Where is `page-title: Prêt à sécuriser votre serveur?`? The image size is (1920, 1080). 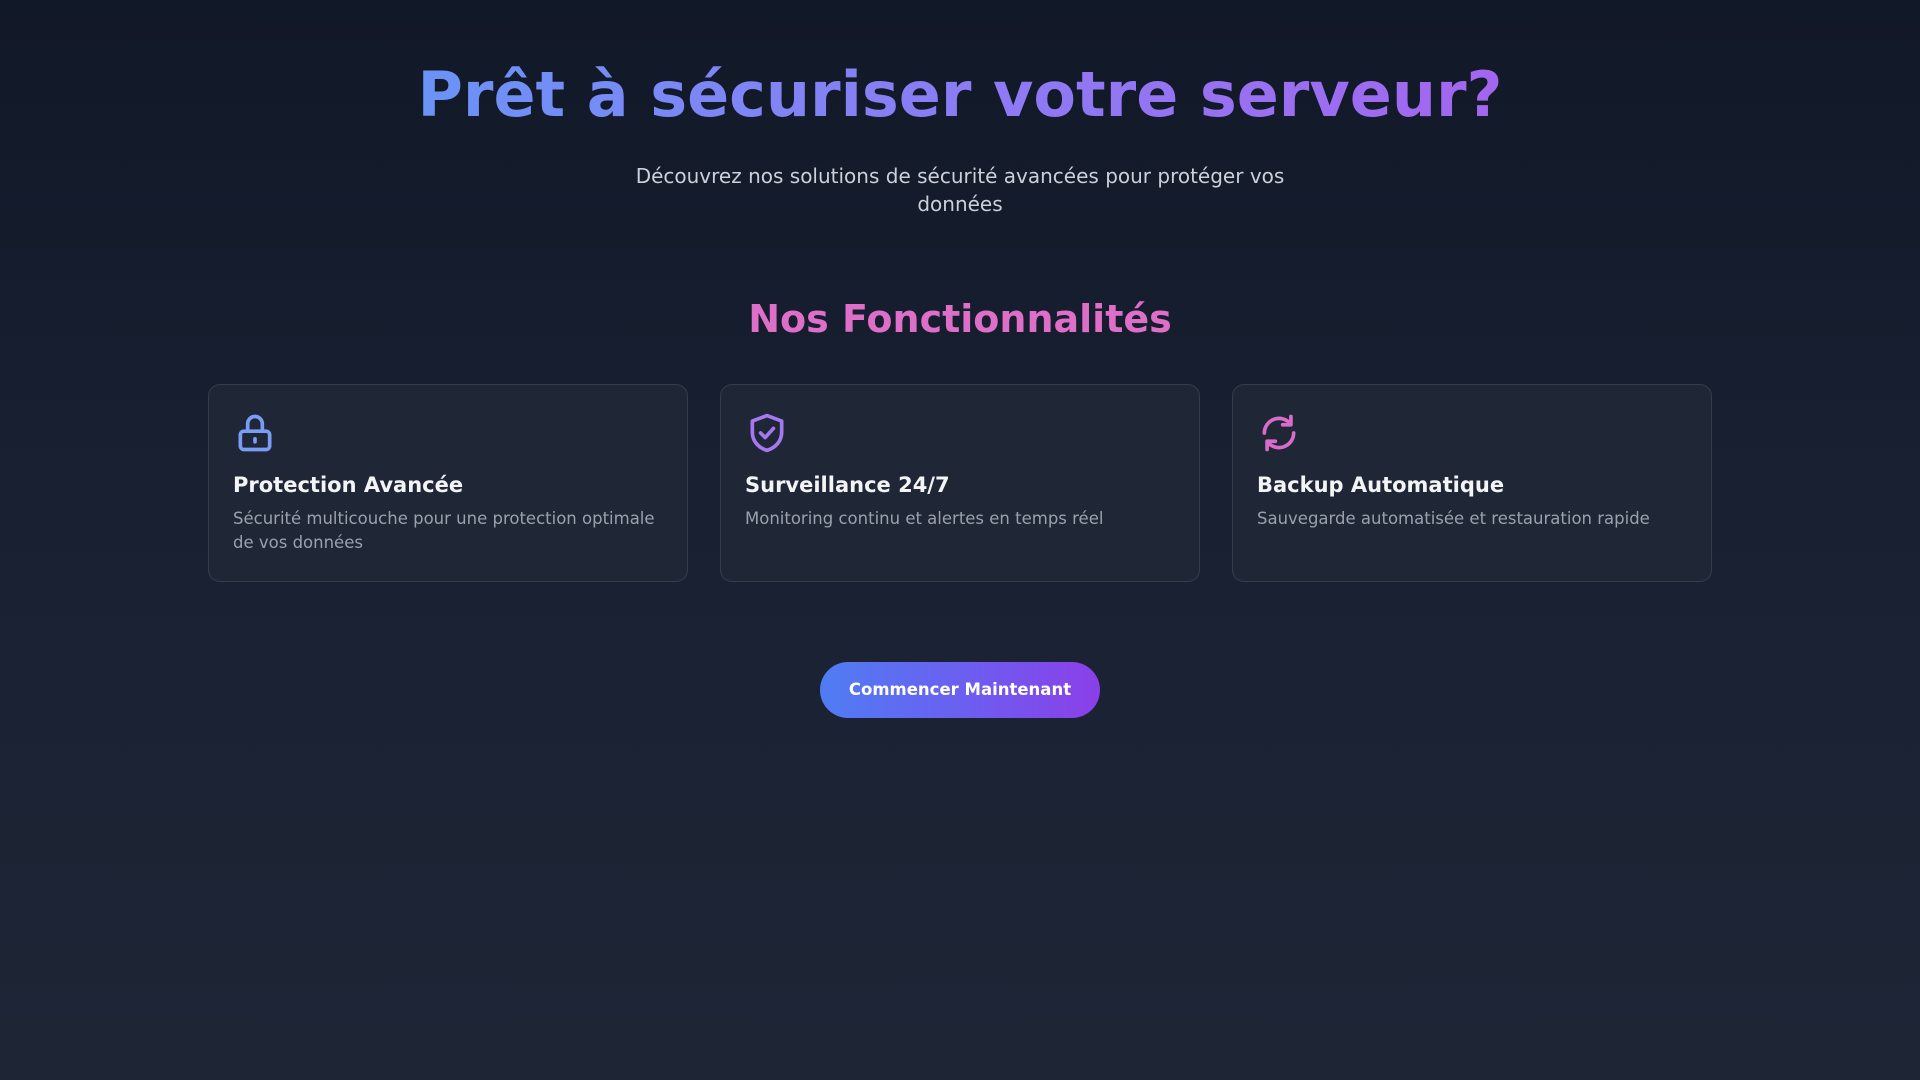 page-title: Prêt à sécuriser votre serveur? is located at coordinates (960, 94).